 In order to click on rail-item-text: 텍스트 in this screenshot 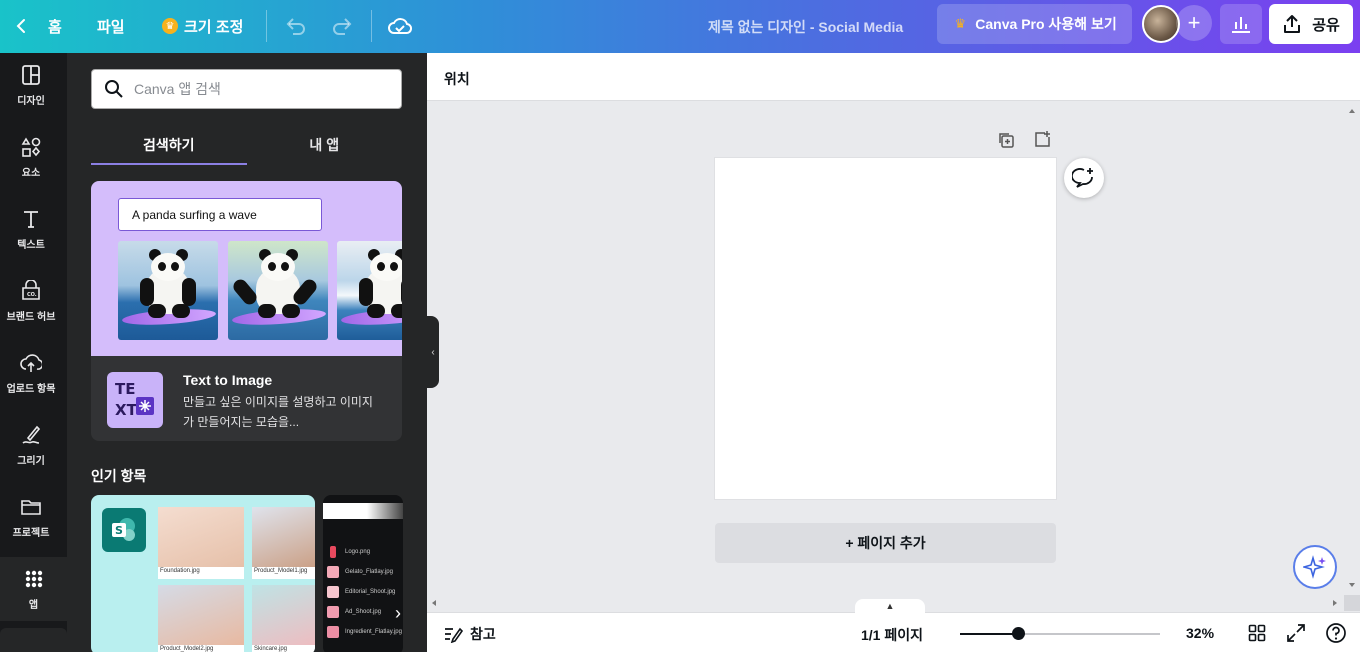, I will do `click(31, 229)`.